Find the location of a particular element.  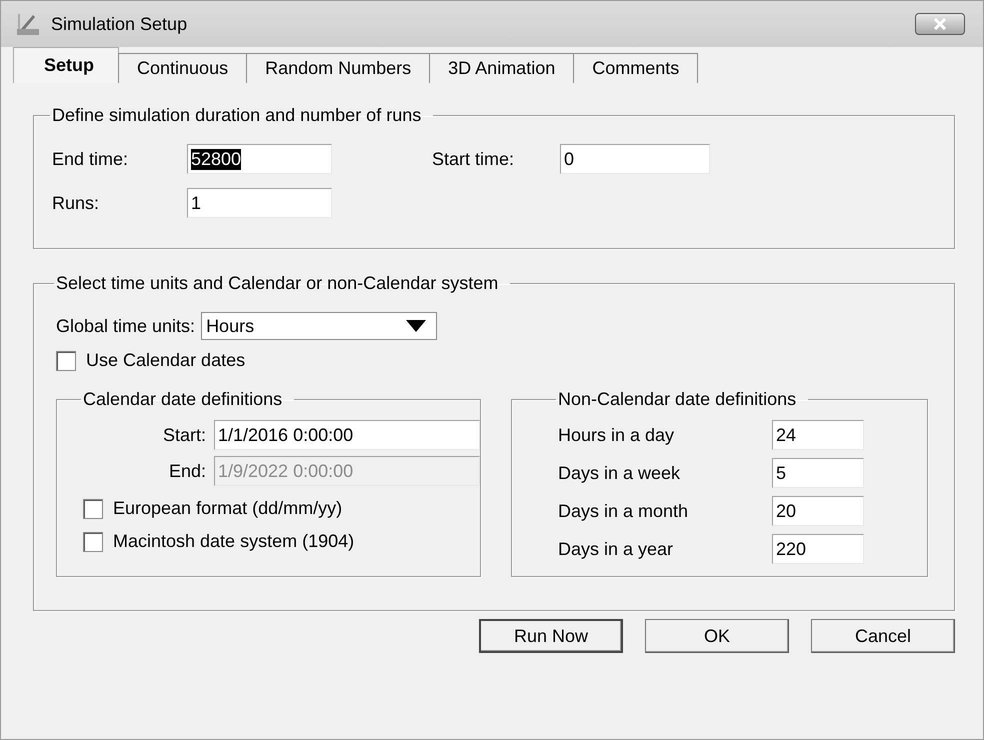

checkbox: Use Calendar dates is located at coordinates (151, 360).